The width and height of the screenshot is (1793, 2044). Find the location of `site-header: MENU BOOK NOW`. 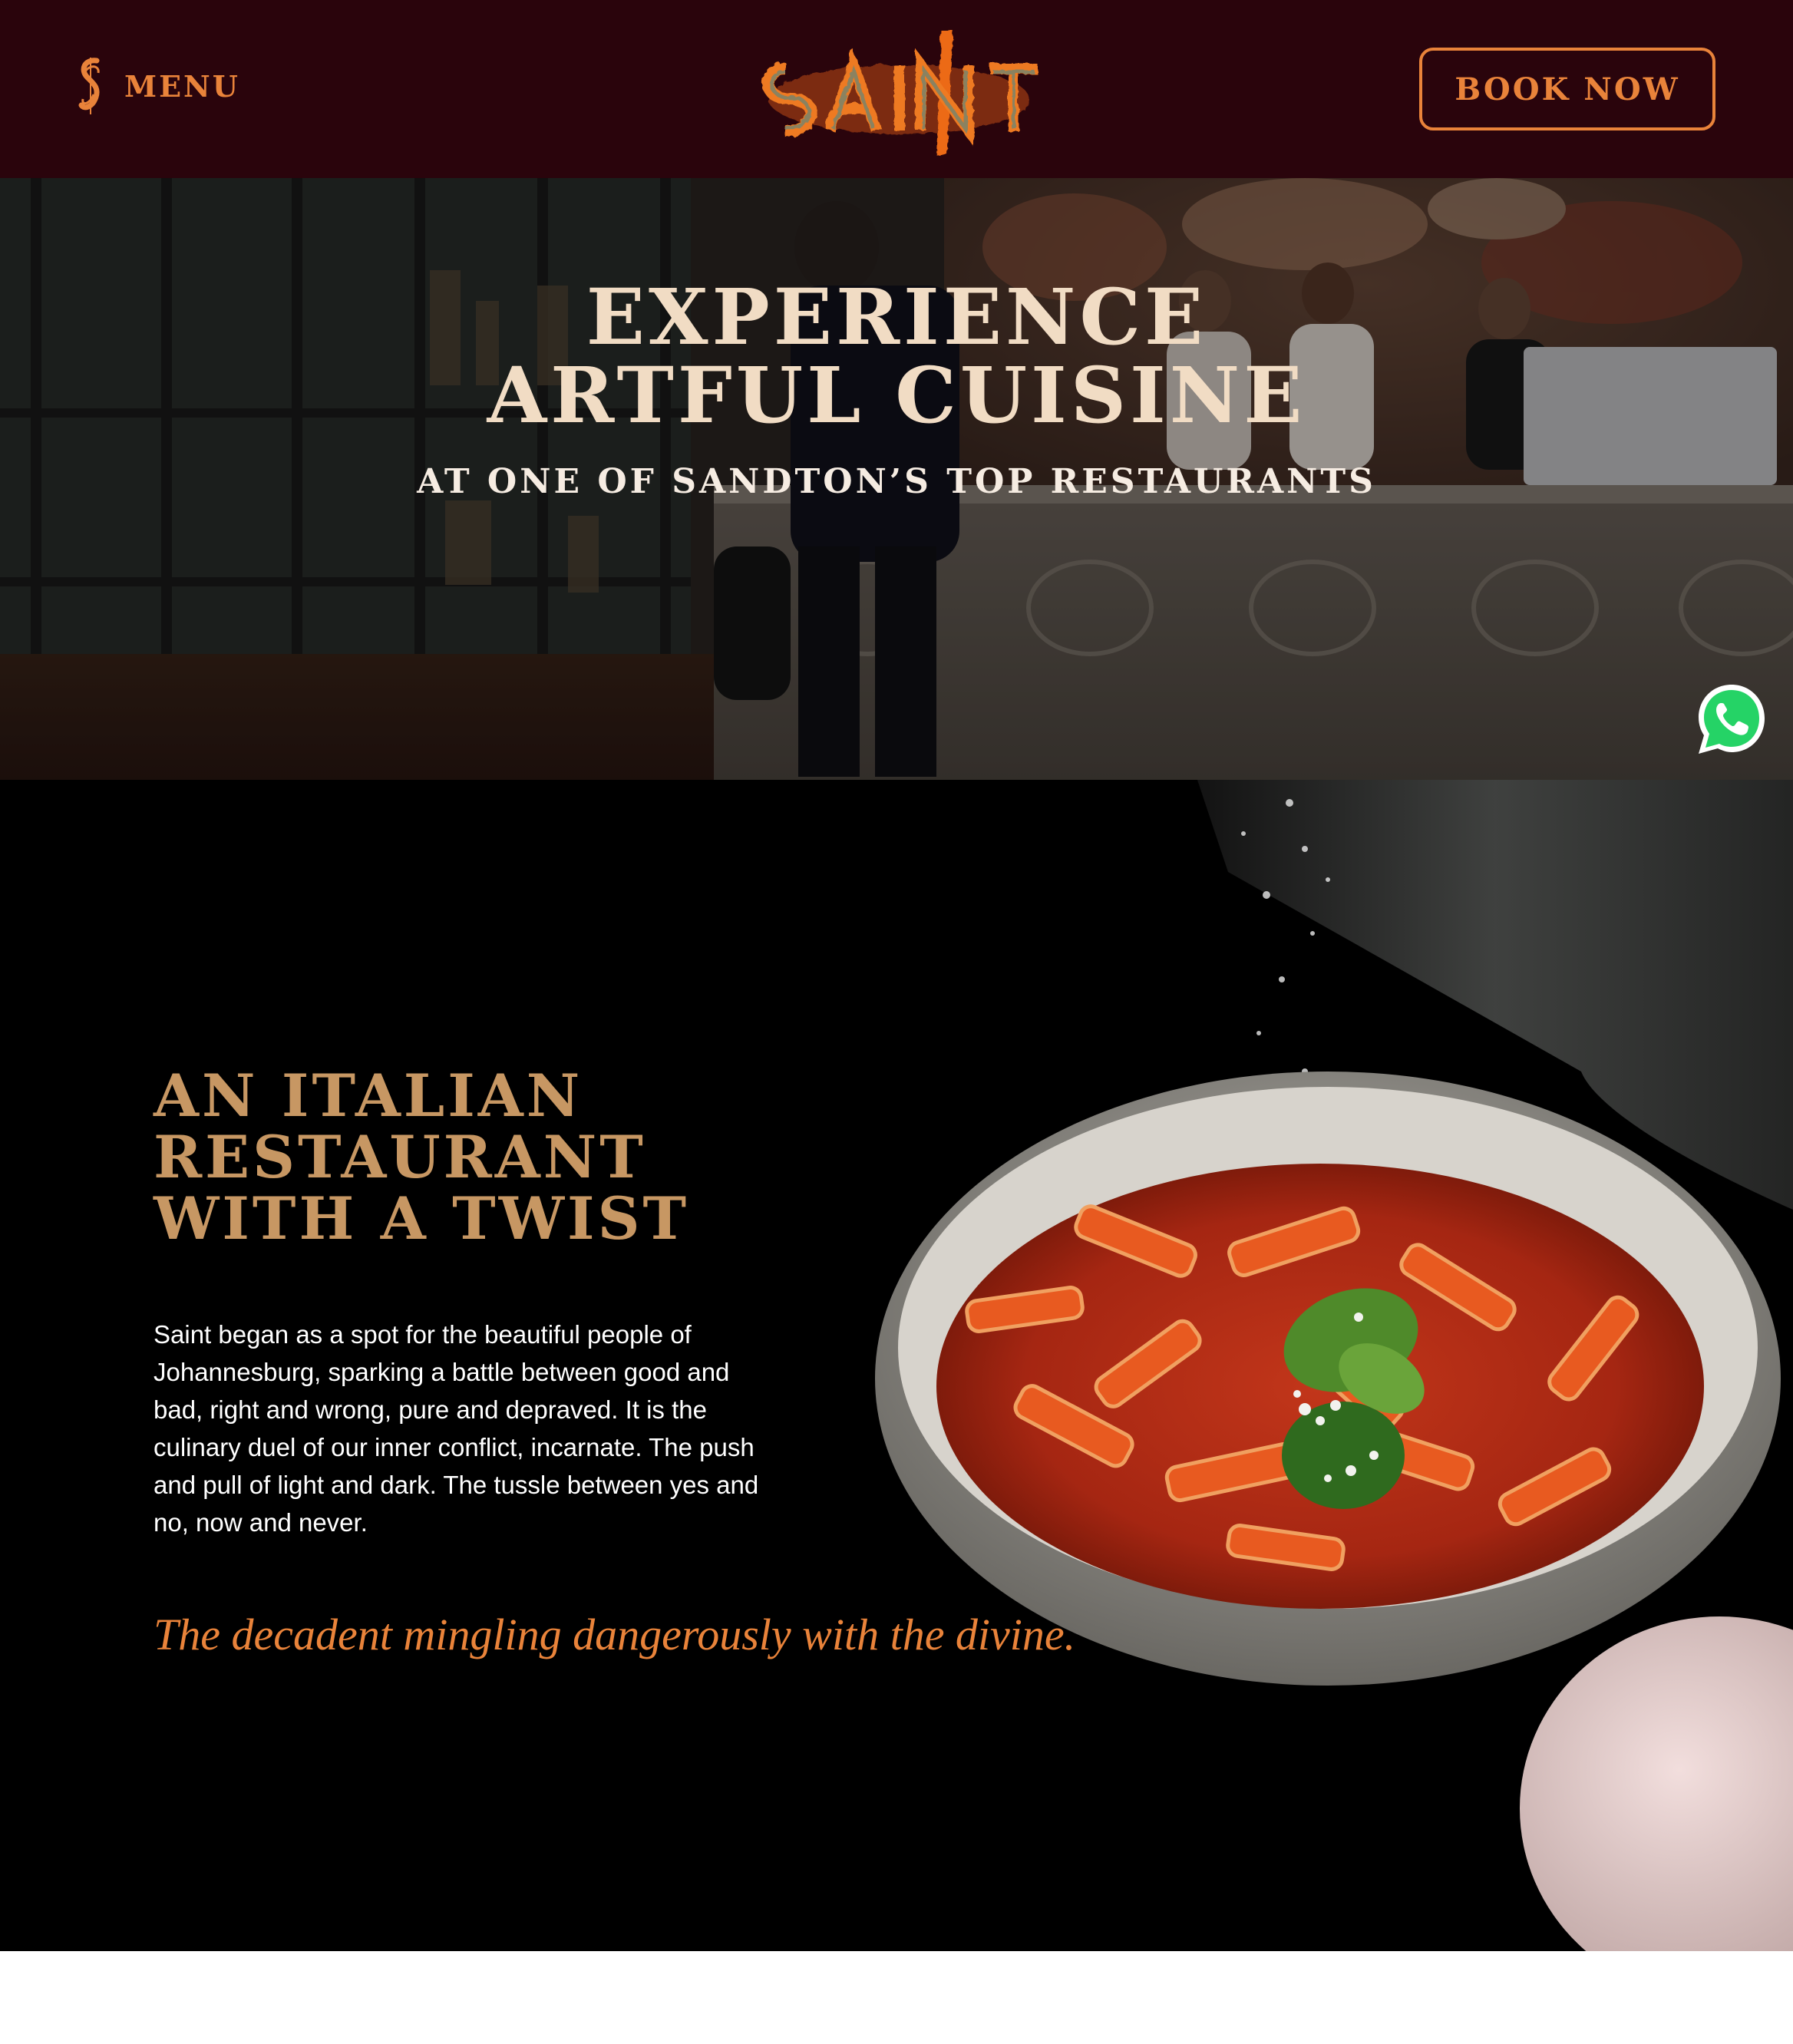

site-header: MENU BOOK NOW is located at coordinates (896, 89).